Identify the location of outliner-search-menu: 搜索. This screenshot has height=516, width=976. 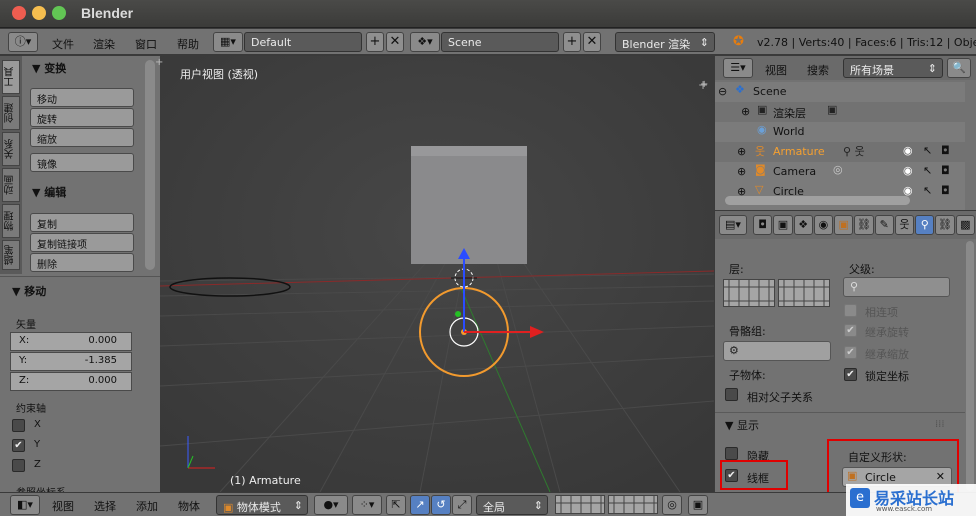
(818, 70).